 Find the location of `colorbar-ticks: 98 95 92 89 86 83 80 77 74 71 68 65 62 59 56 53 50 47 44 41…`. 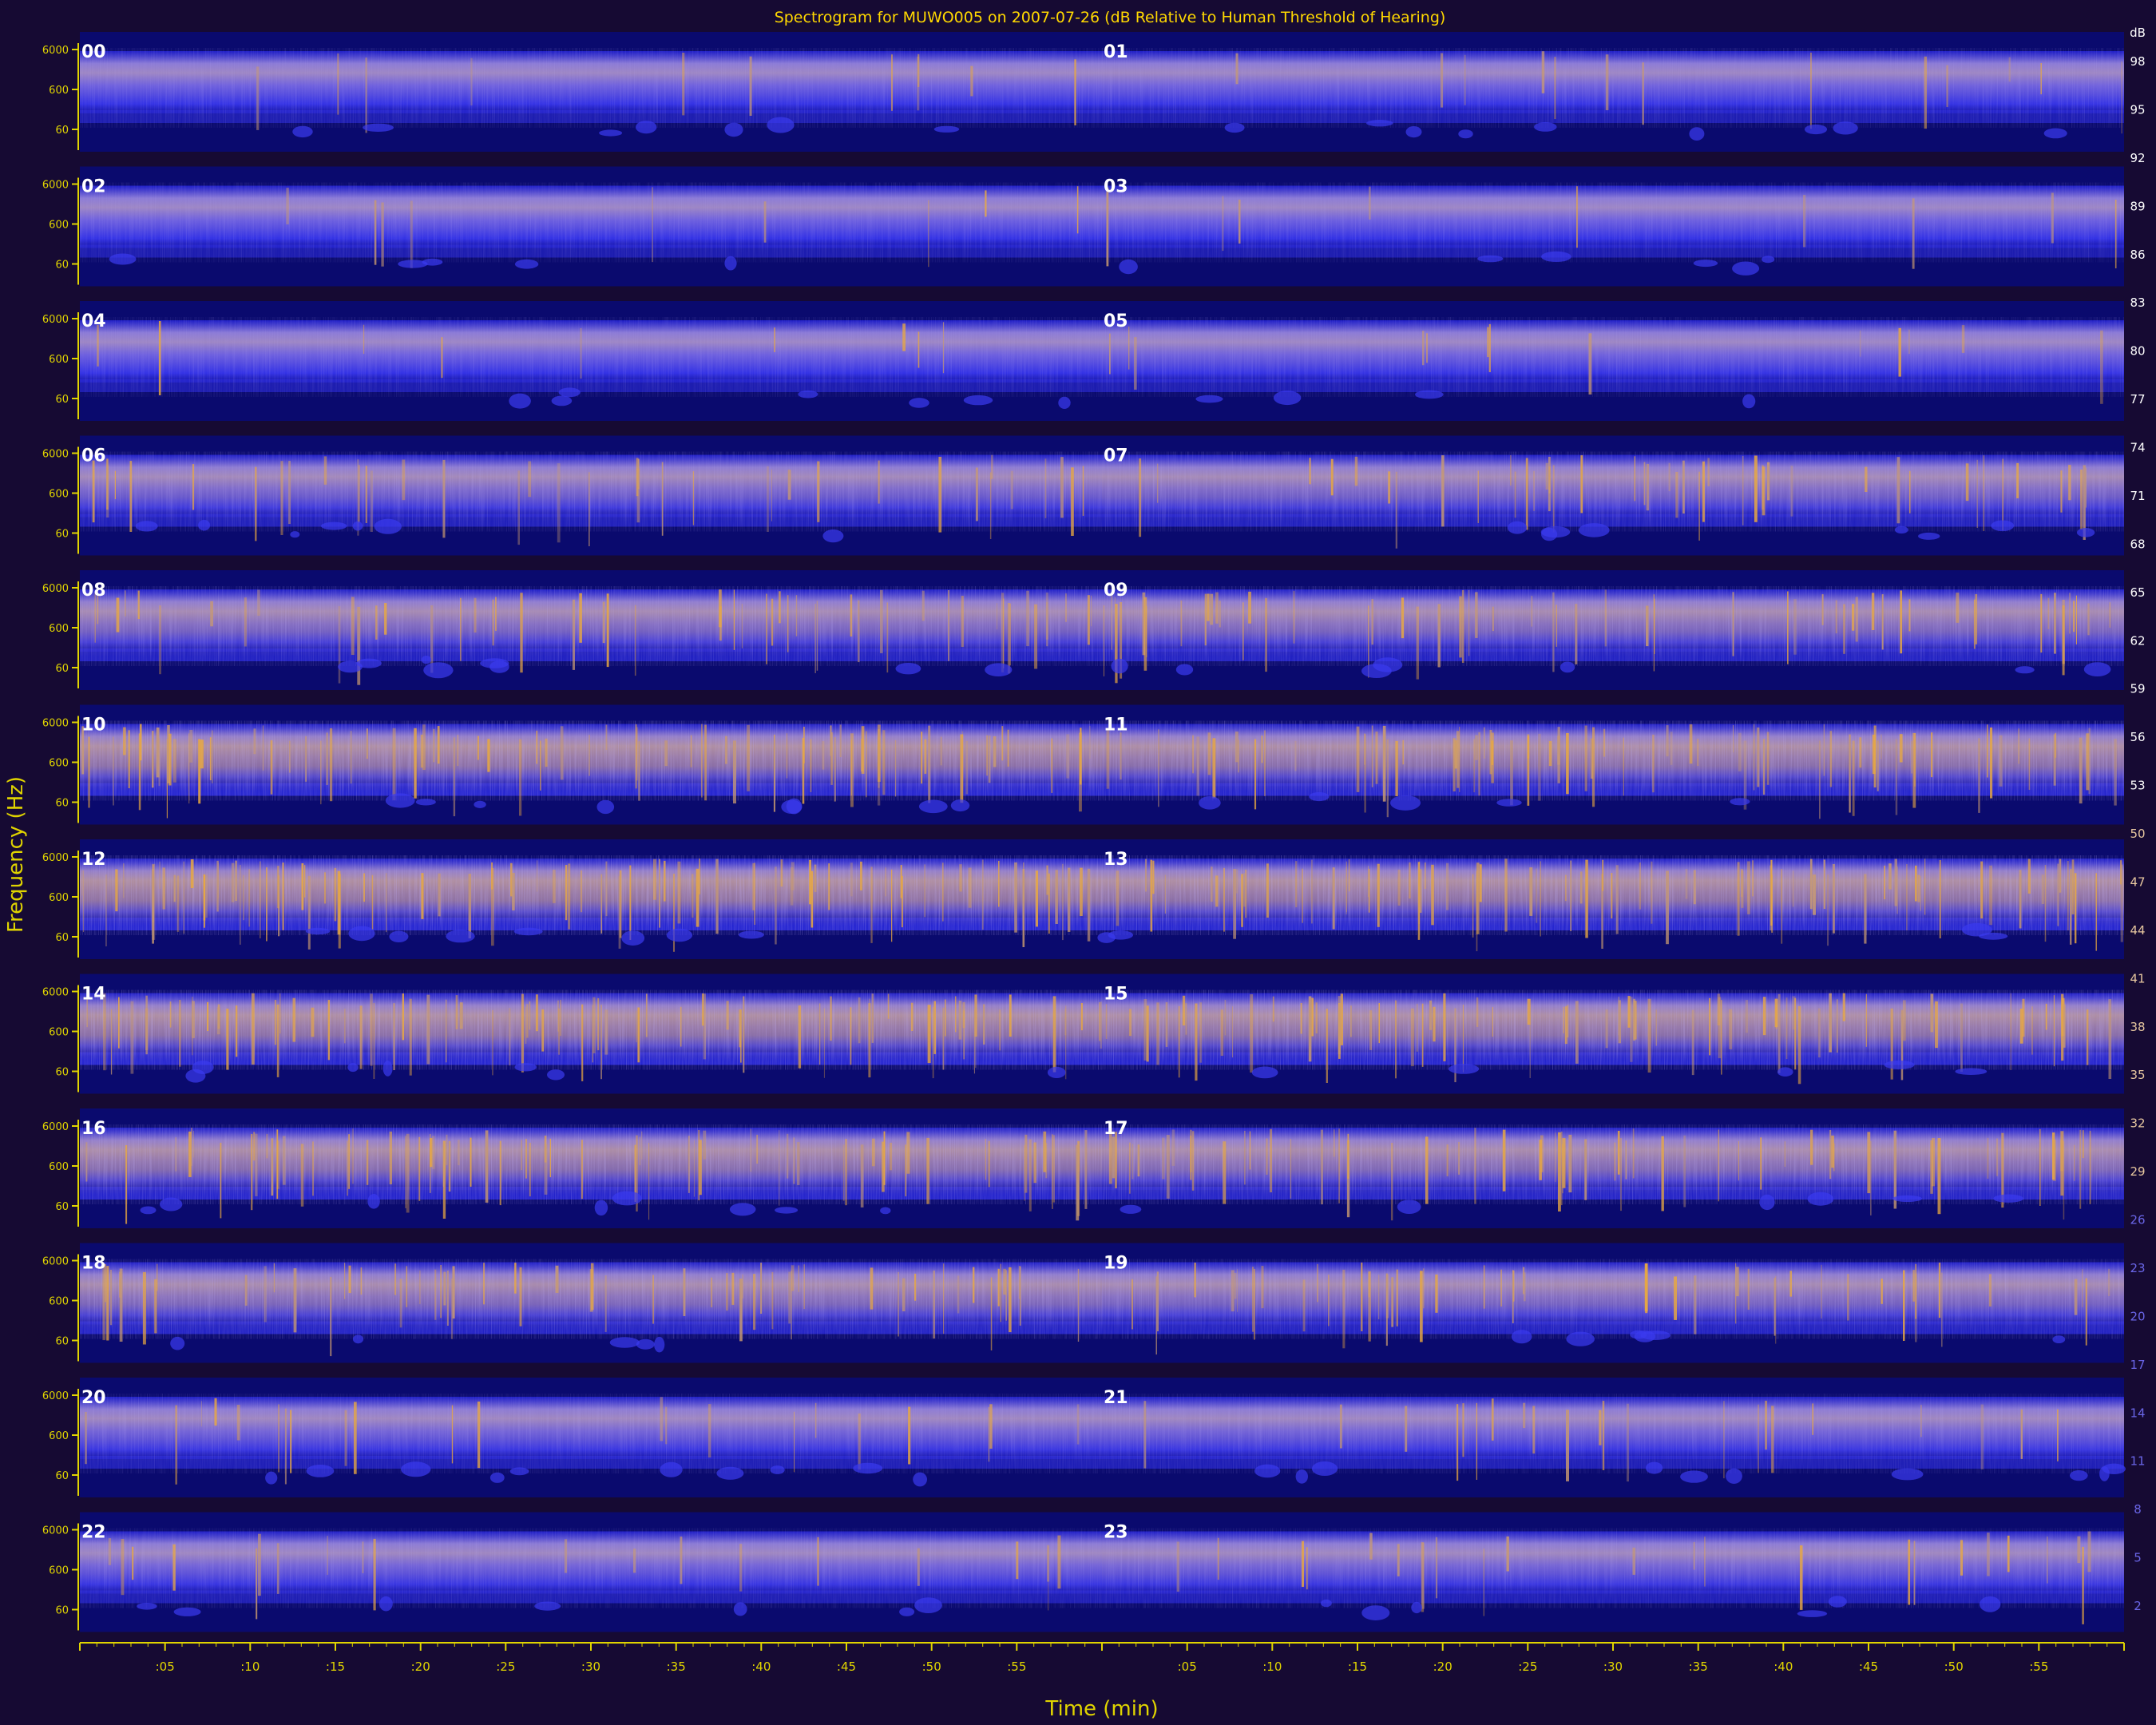

colorbar-ticks: 98 95 92 89 86 83 80 77 74 71 68 65 62 59 56 53 50 47 44 41… is located at coordinates (2137, 834).